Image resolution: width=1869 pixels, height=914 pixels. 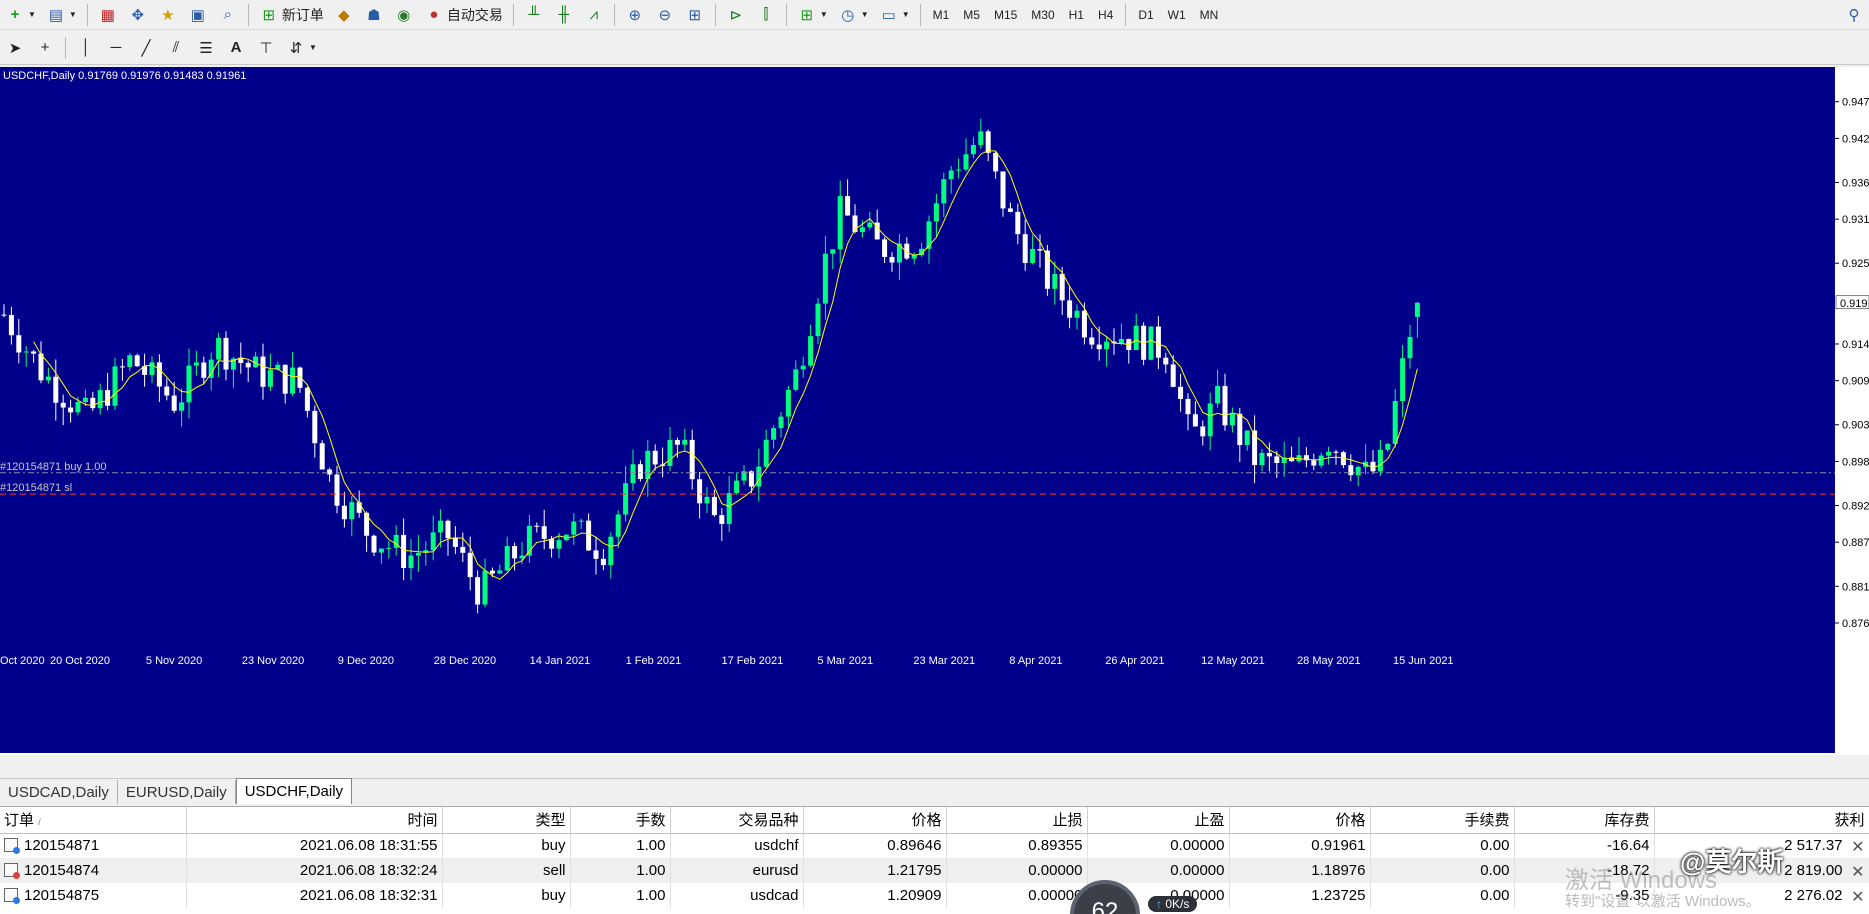 I want to click on column-lots: 手数, so click(x=620, y=820).